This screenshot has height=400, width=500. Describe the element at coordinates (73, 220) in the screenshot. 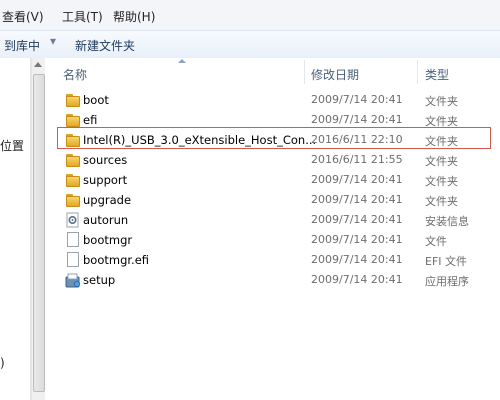

I see `settings-file-icon` at that location.